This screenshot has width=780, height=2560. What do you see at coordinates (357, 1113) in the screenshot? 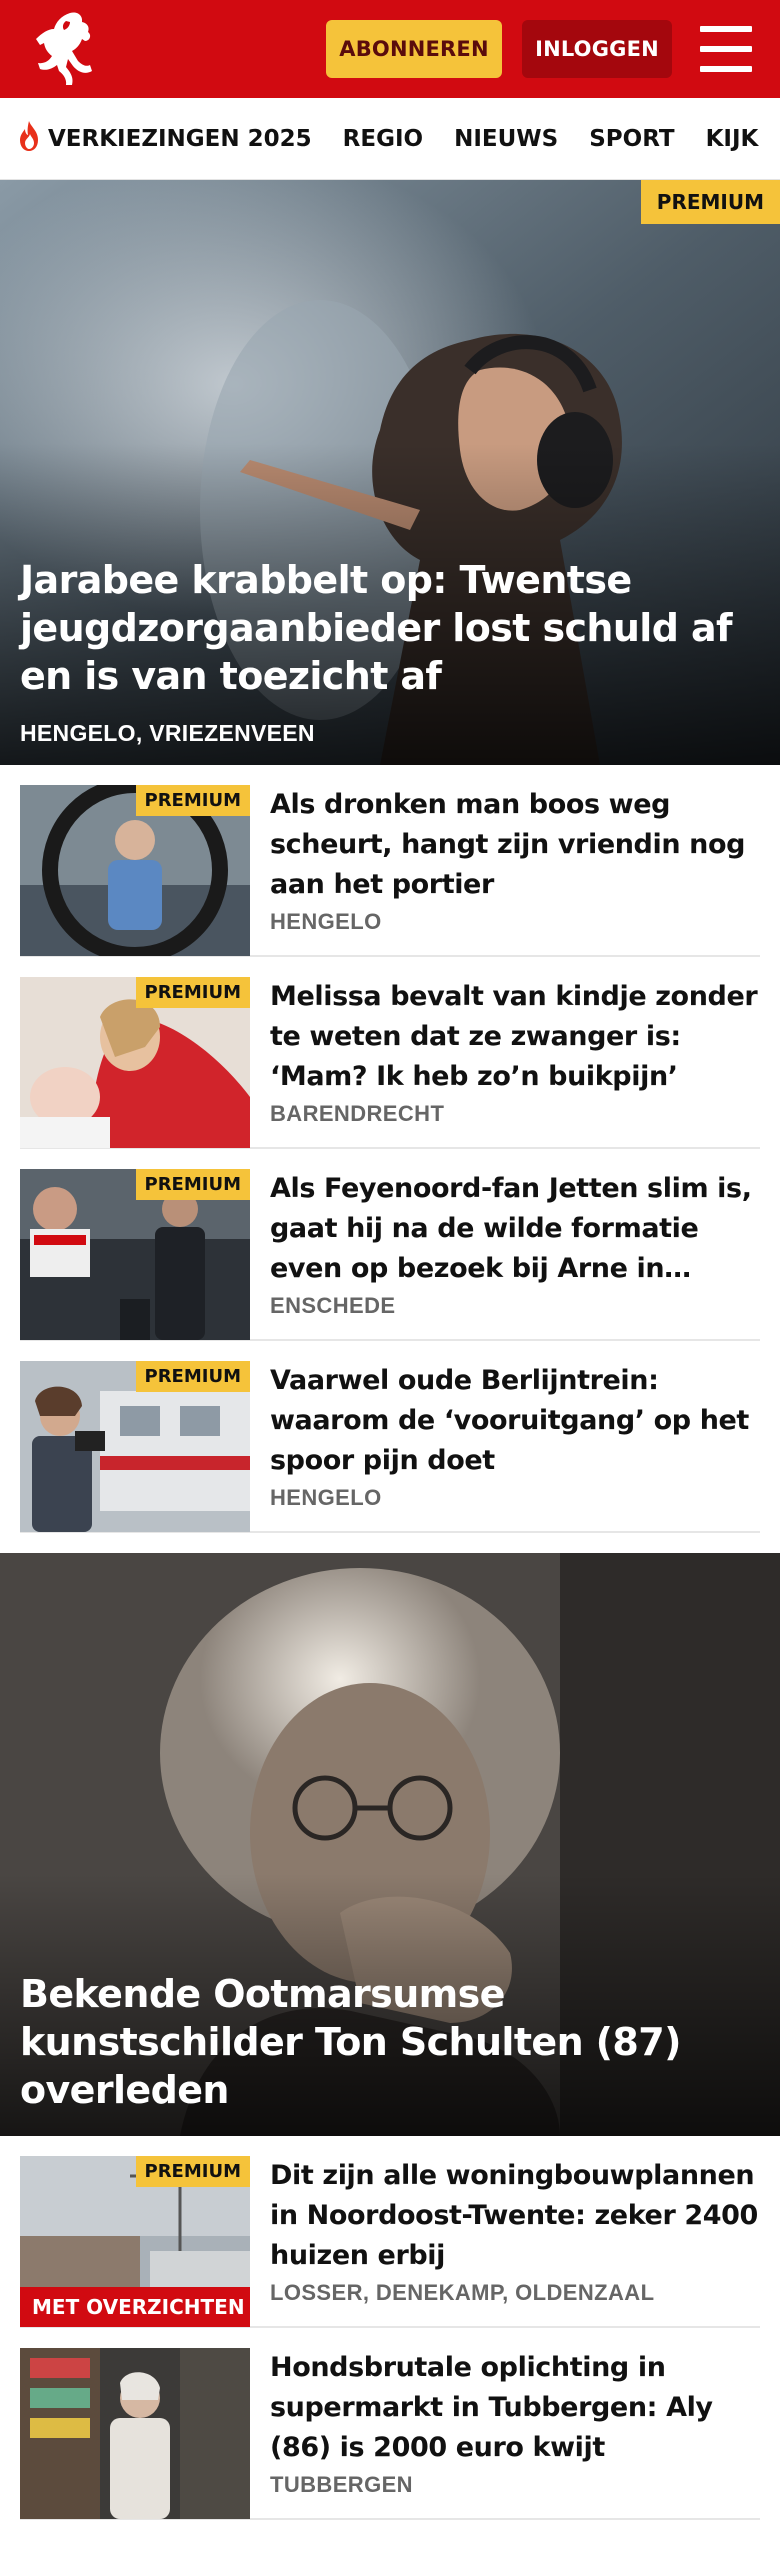
I see `article-location: BARENDRECHT` at bounding box center [357, 1113].